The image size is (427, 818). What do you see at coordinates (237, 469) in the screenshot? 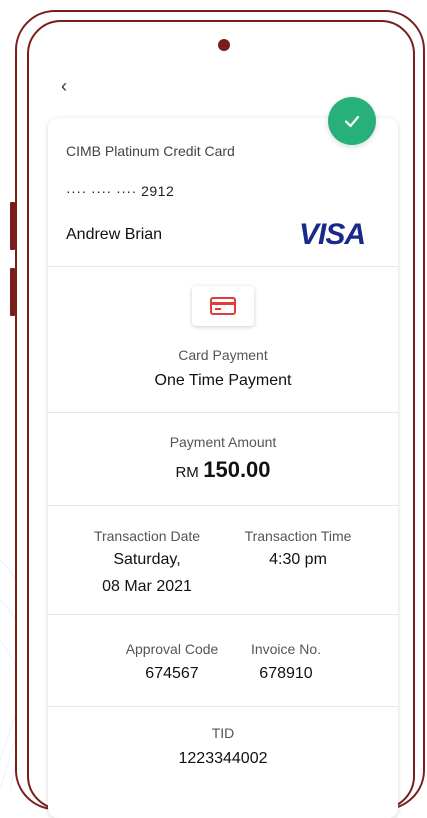
I see `amount-value: 150.00` at bounding box center [237, 469].